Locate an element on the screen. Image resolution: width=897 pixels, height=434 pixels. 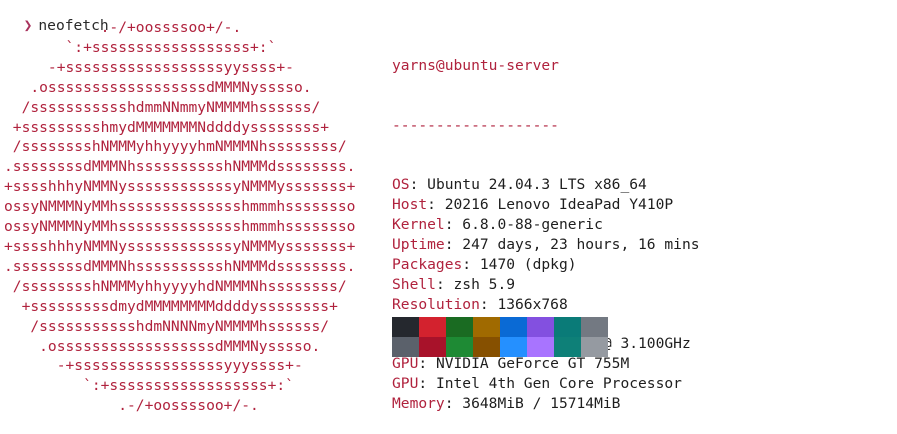
info-key: Host is located at coordinates (410, 205).